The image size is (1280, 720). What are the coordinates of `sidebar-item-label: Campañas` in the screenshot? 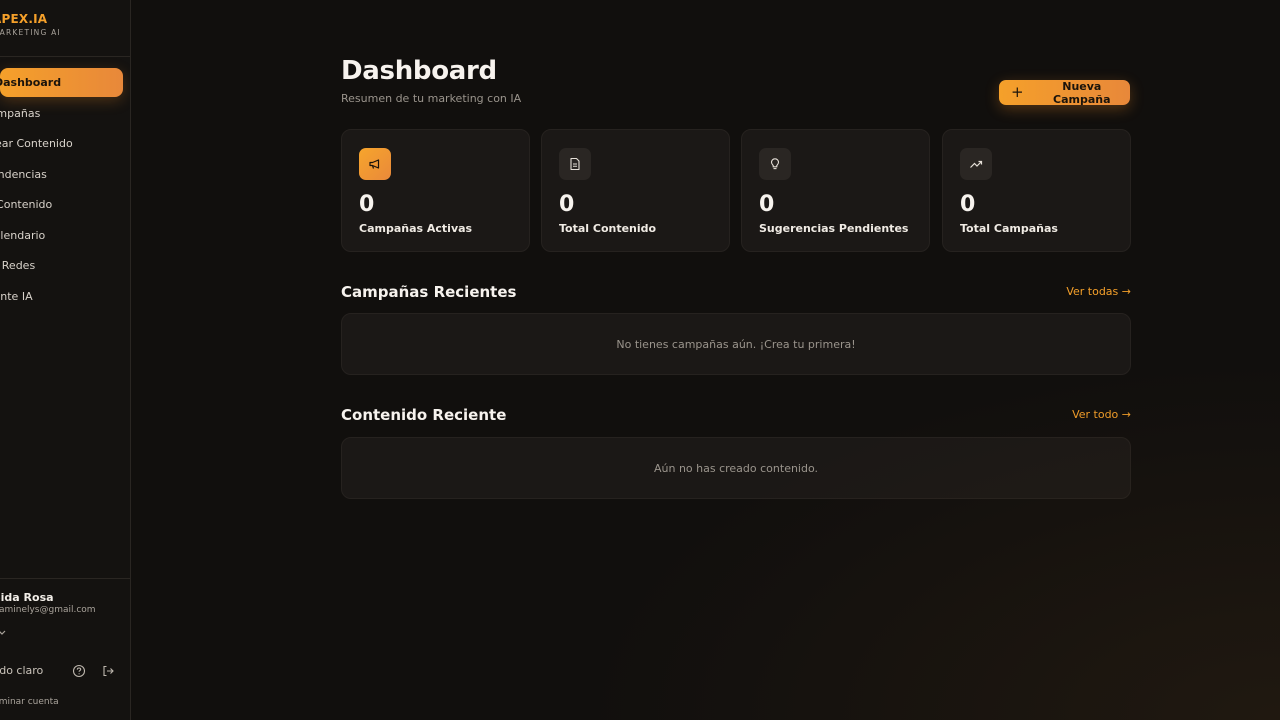 It's located at (20, 113).